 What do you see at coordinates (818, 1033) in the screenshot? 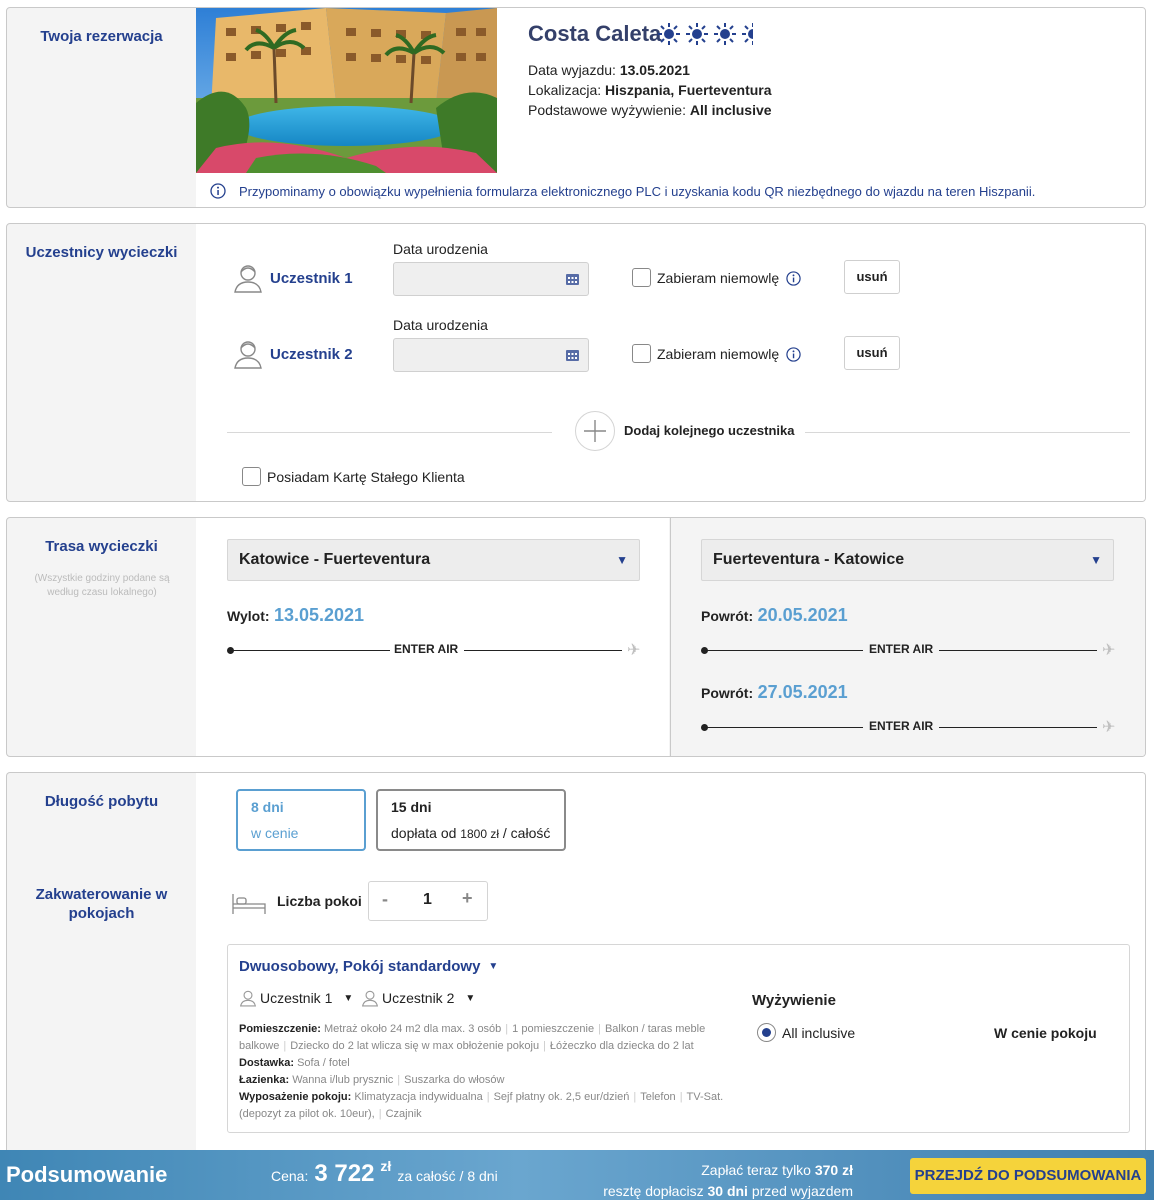
I see `board-option-label: All inclusive` at bounding box center [818, 1033].